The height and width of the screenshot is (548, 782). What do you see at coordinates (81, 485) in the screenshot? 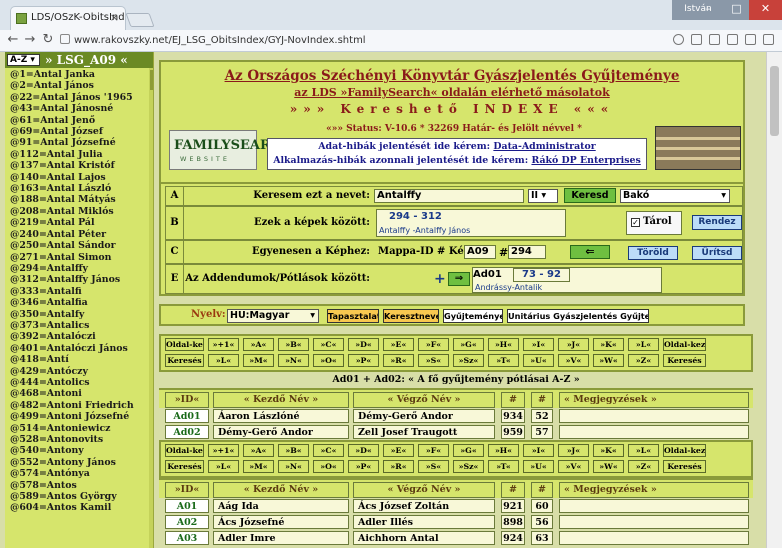
I see `sidebar-item: @578=Antos` at bounding box center [81, 485].